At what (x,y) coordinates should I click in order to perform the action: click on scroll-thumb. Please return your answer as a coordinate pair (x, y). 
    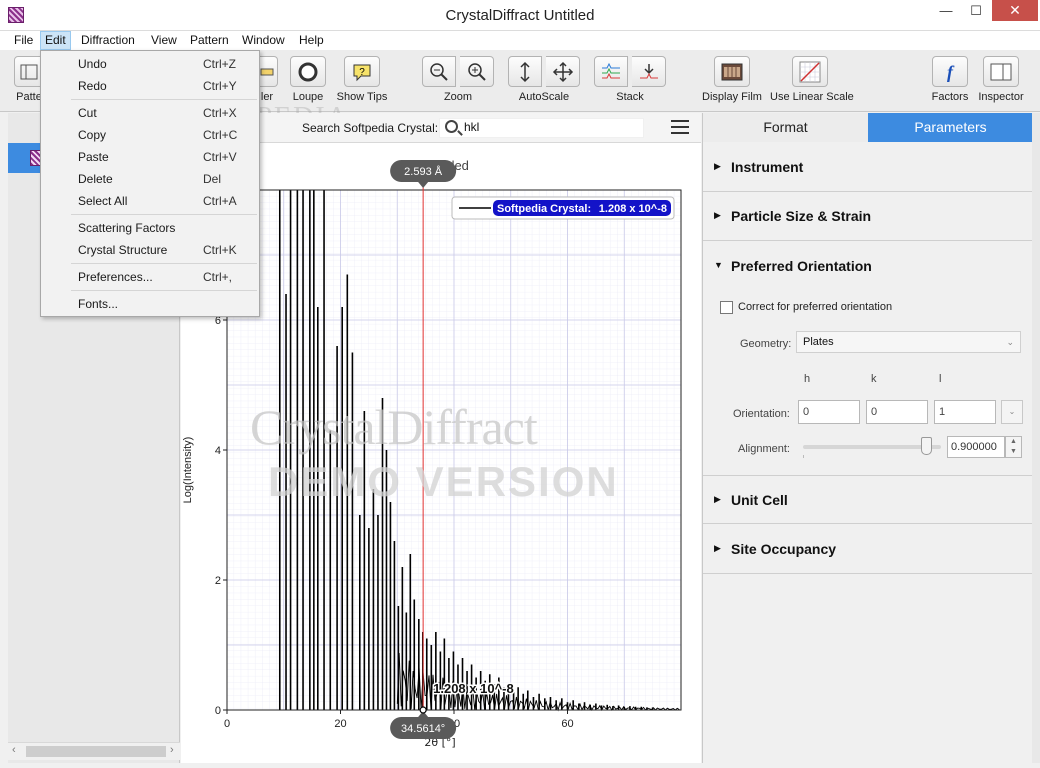
    Looking at the image, I should click on (96, 751).